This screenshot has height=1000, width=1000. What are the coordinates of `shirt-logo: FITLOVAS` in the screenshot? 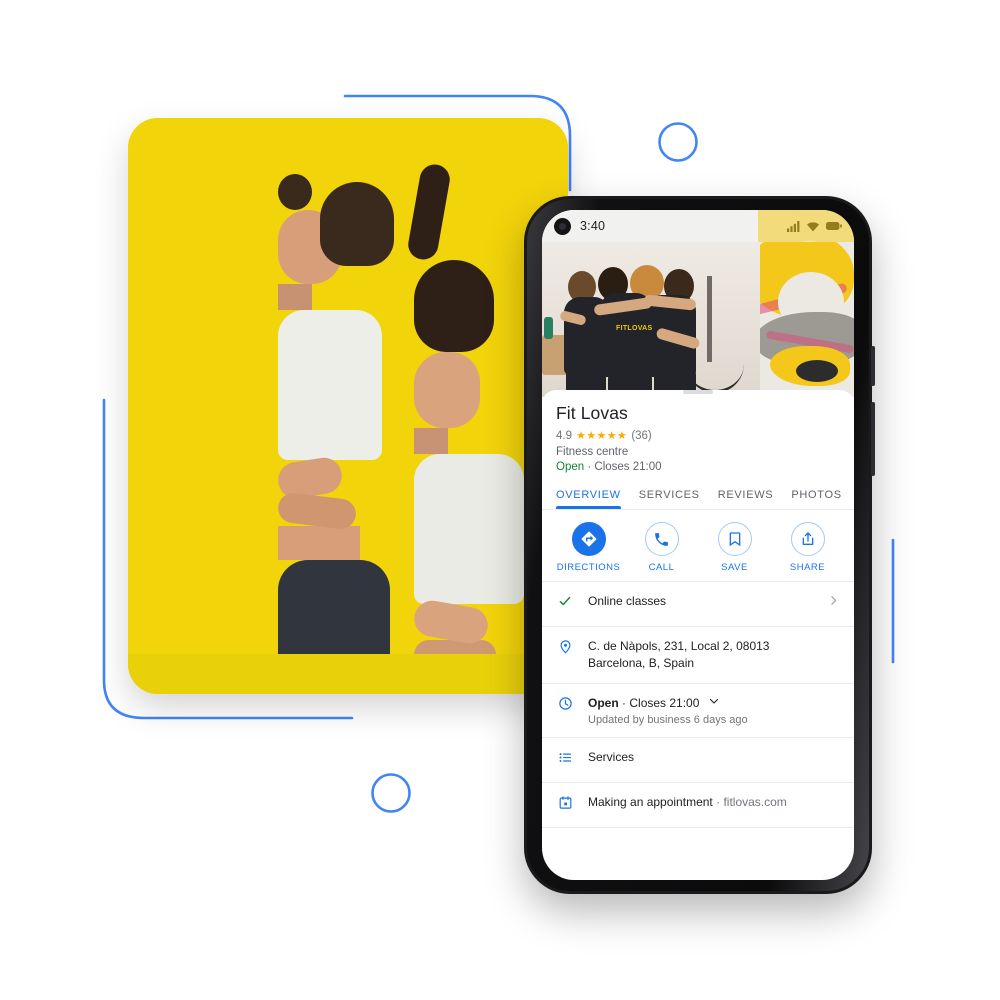 It's located at (634, 328).